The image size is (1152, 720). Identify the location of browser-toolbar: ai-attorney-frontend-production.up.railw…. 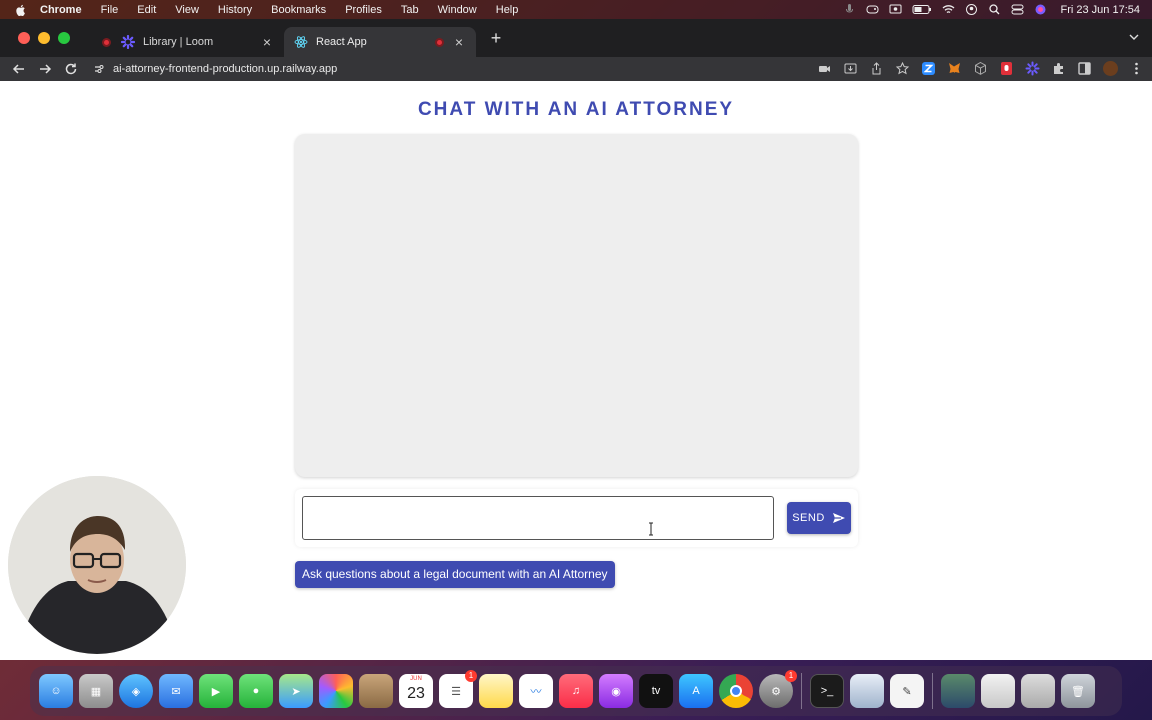
(576, 69).